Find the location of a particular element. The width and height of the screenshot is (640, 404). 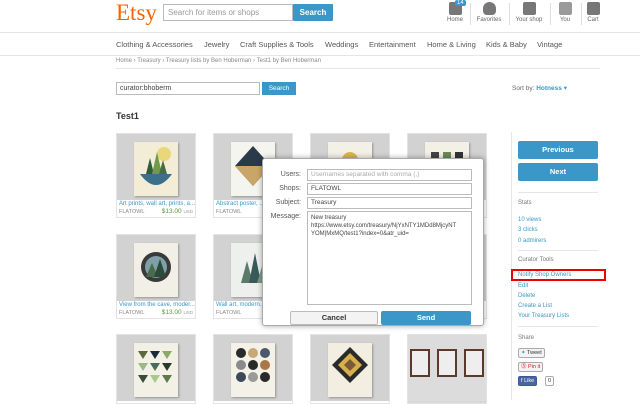

sort-label: Sort by: is located at coordinates (523, 88).